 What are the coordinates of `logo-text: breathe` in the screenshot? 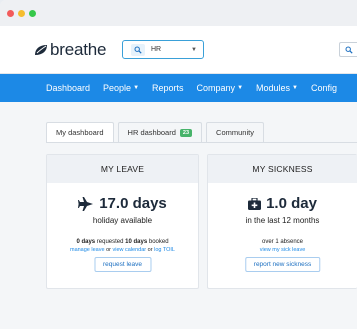 It's located at (78, 49).